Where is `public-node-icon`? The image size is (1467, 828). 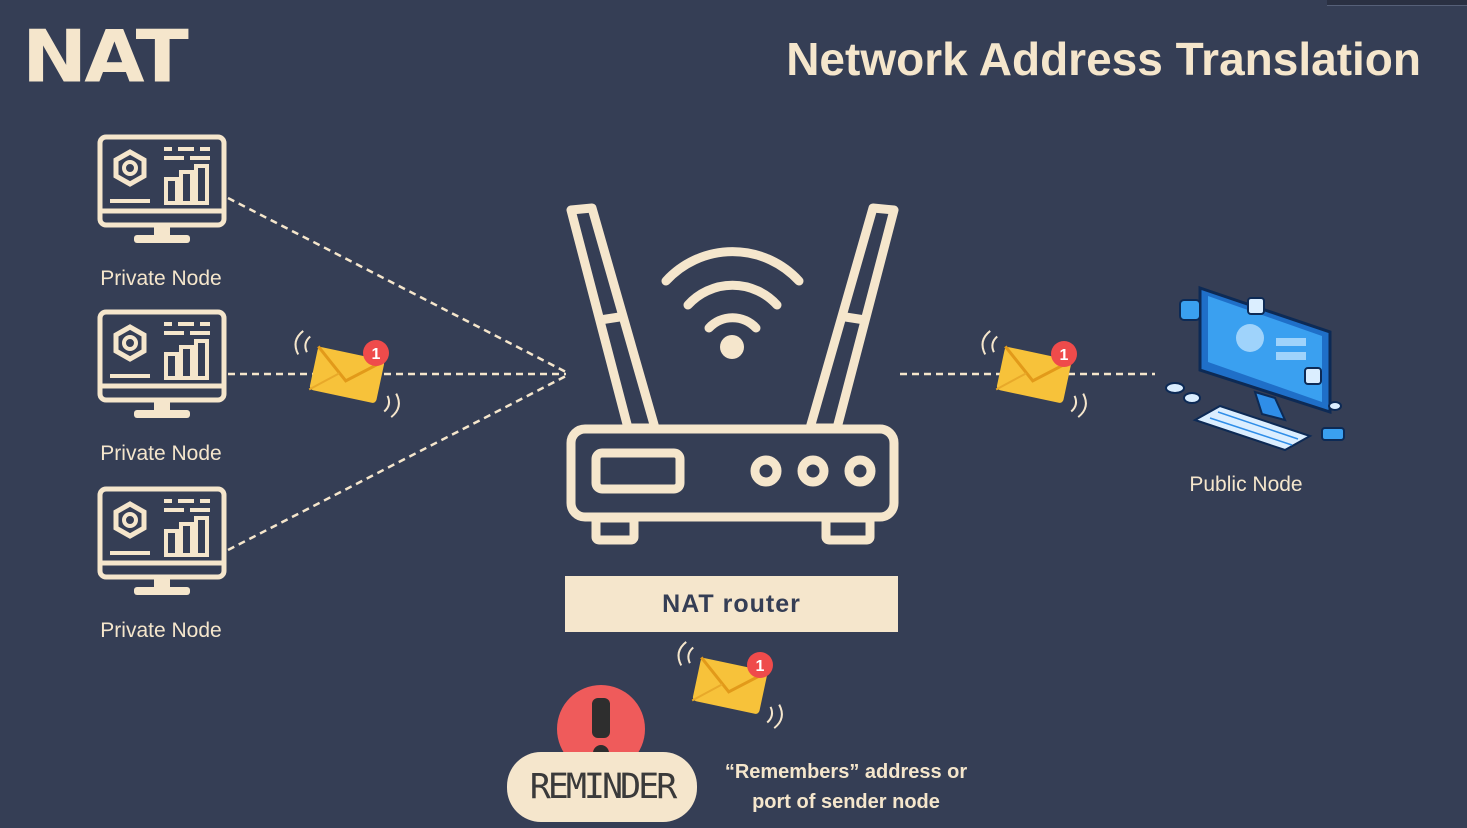 public-node-icon is located at coordinates (1255, 368).